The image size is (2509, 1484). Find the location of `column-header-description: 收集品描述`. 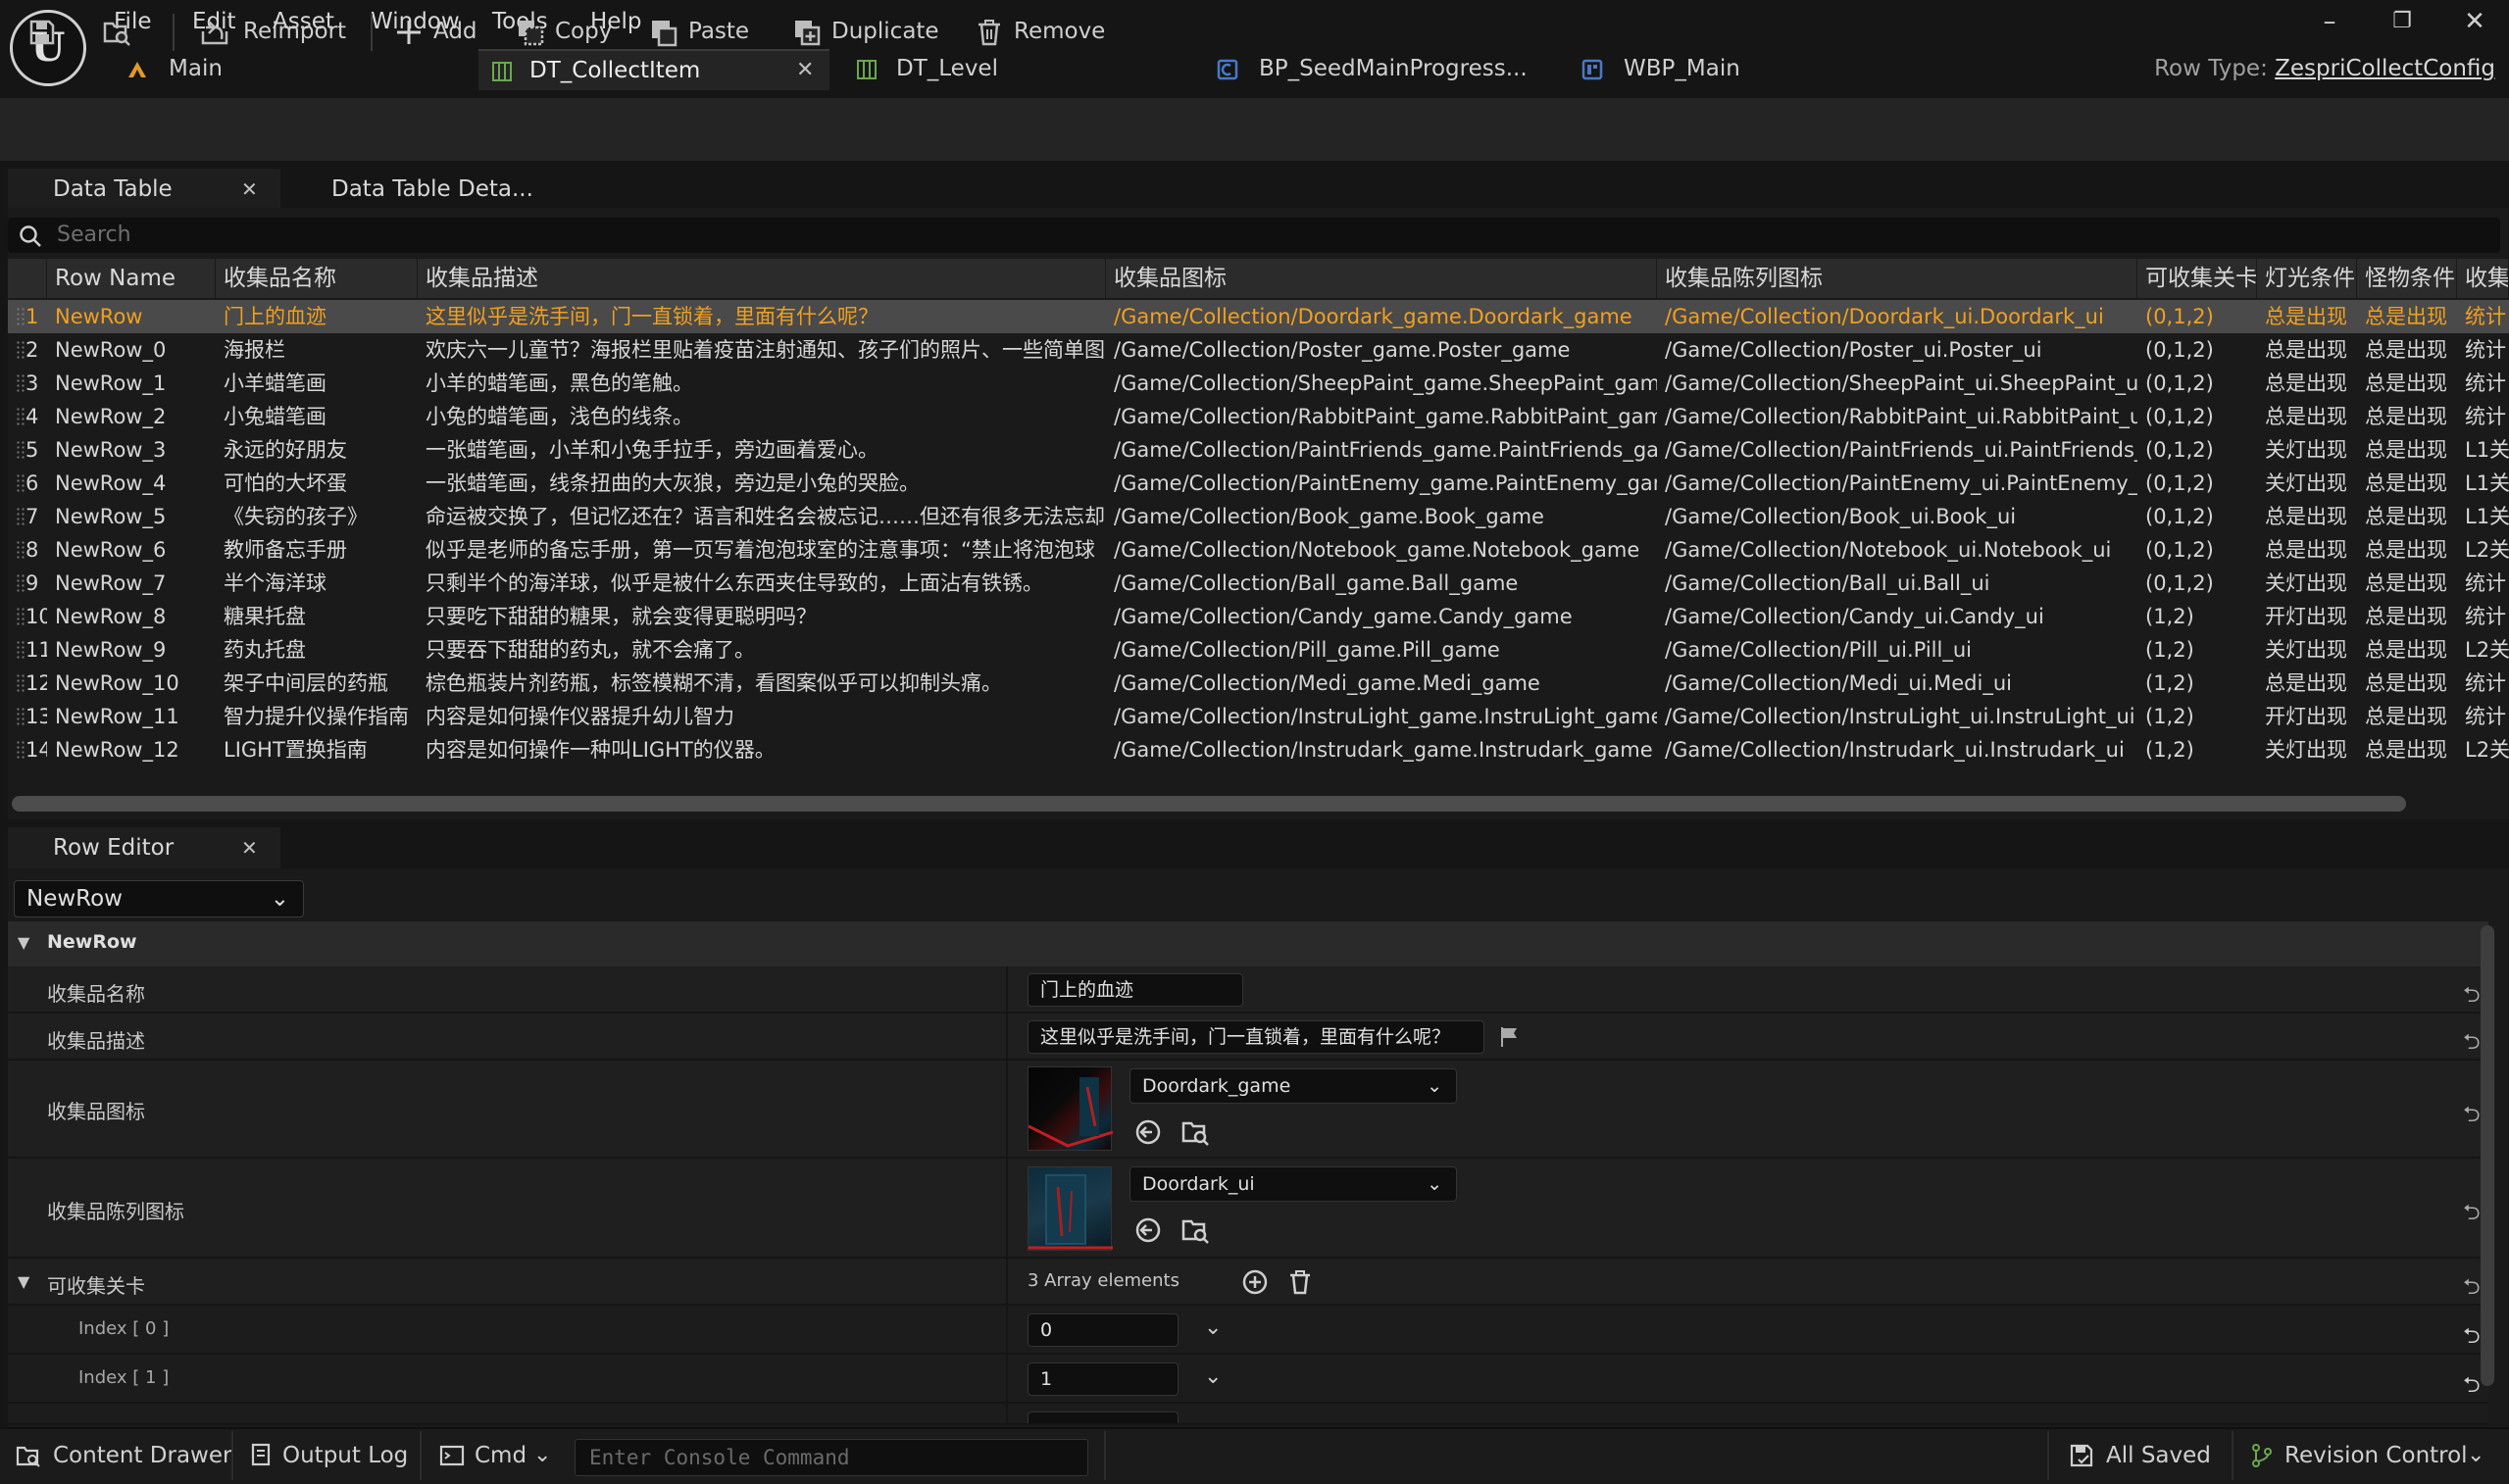

column-header-description: 收集品描述 is located at coordinates (762, 278).